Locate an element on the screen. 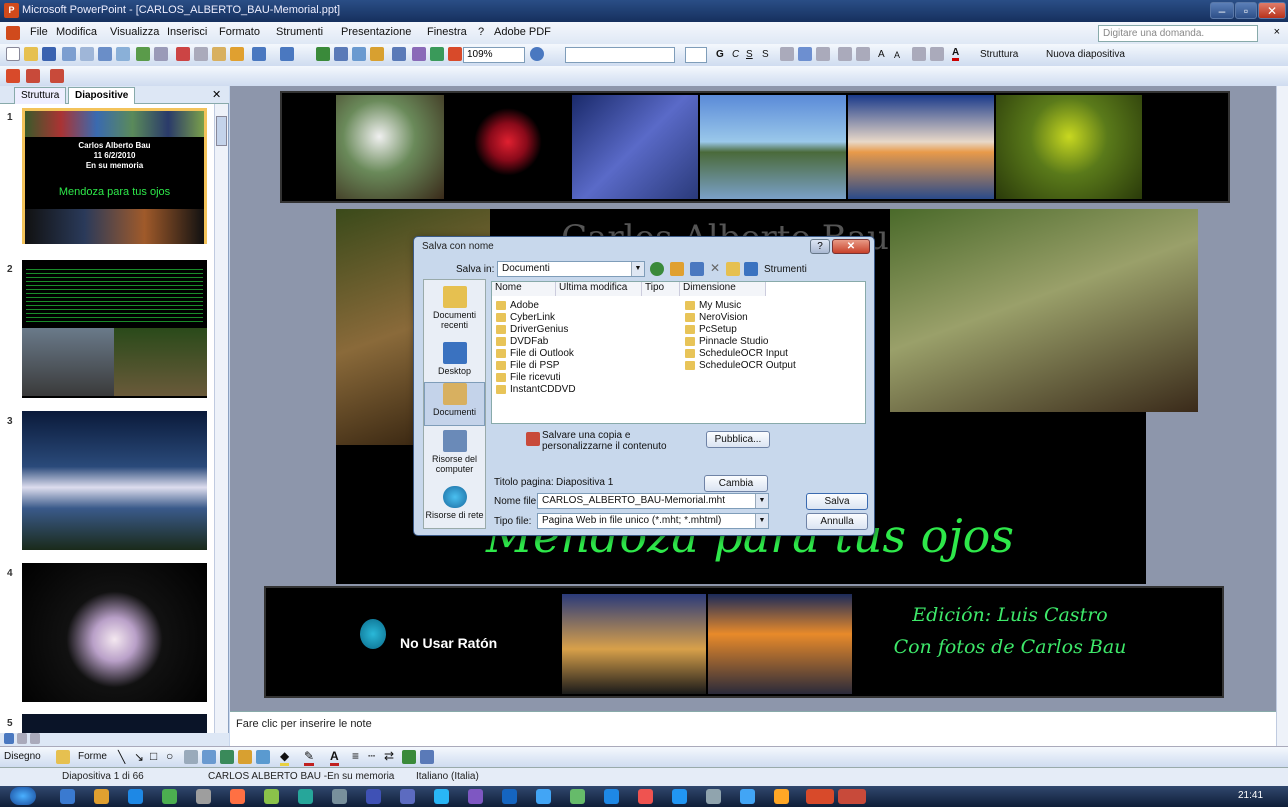 The width and height of the screenshot is (1288, 807). document-icon is located at coordinates (13, 33).